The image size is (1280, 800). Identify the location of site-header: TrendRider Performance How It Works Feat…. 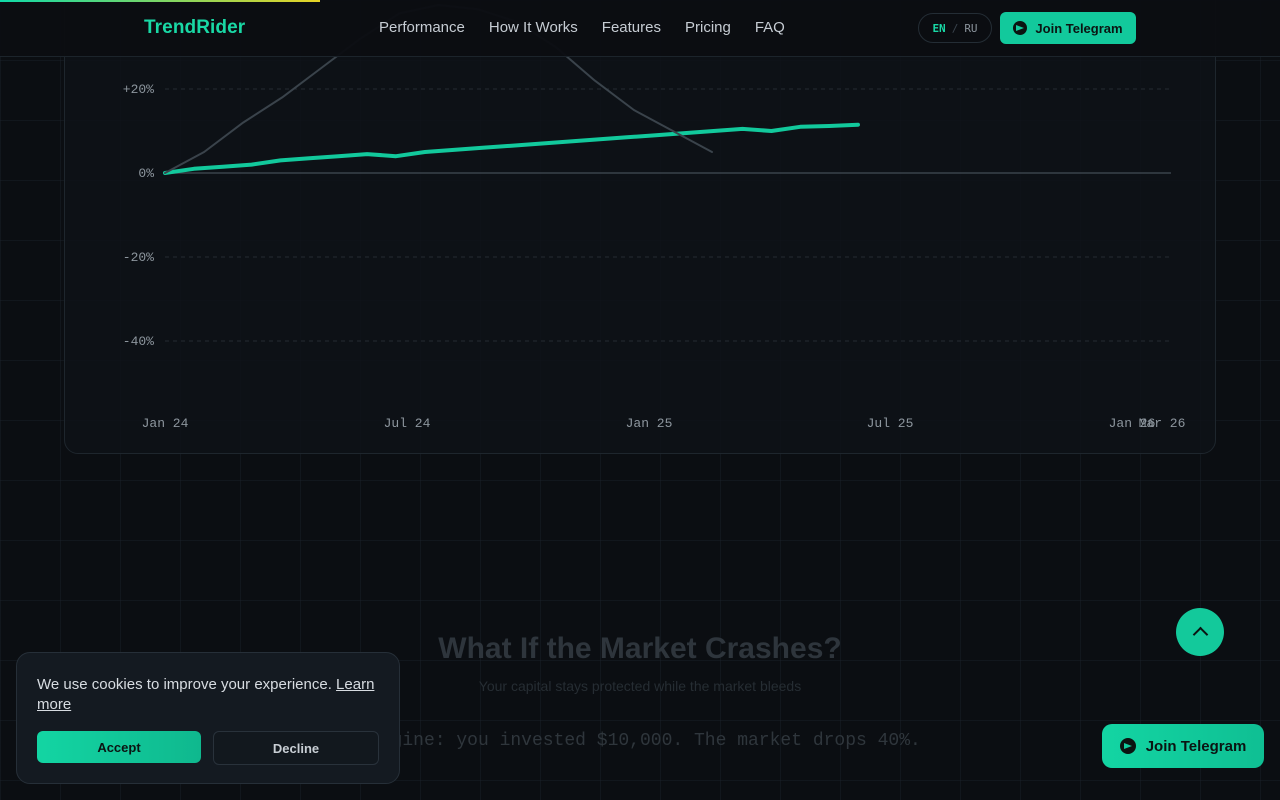
(640, 28).